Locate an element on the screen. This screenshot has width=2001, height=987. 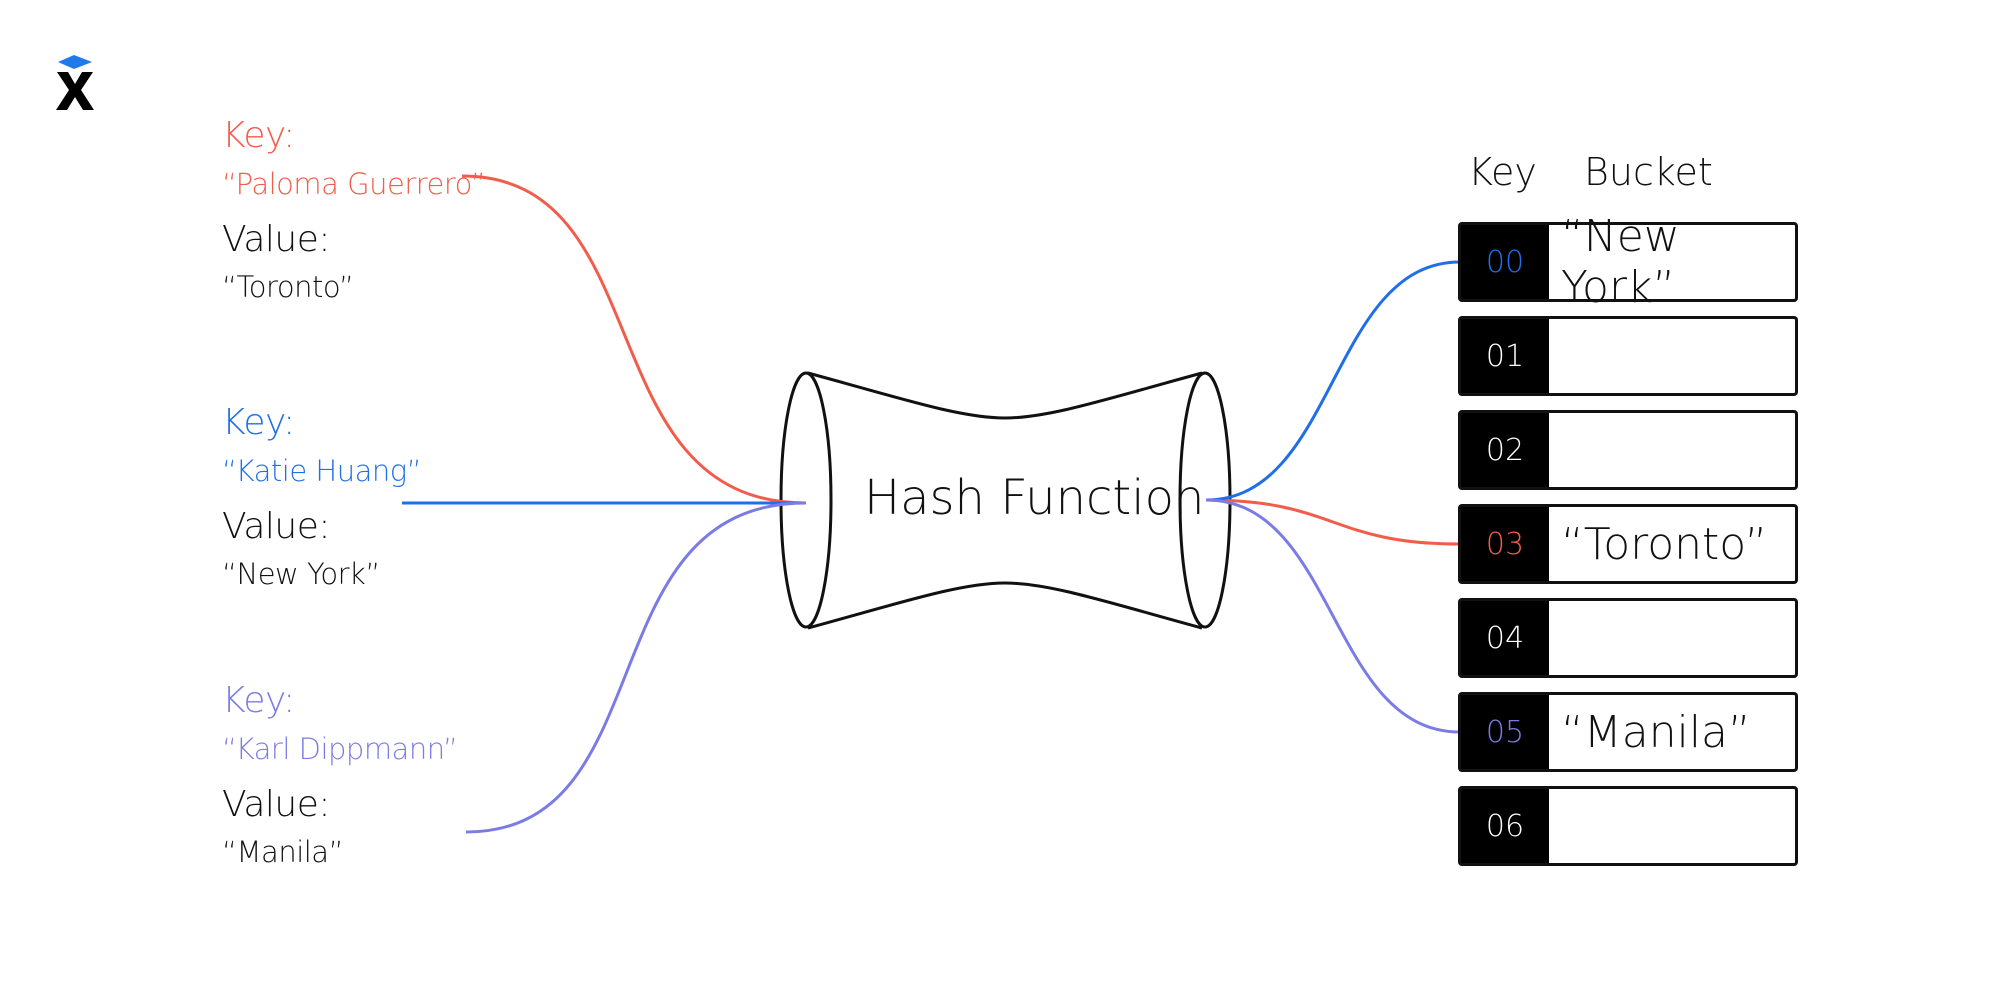
hash-function-label: Hash Function is located at coordinates (1034, 498).